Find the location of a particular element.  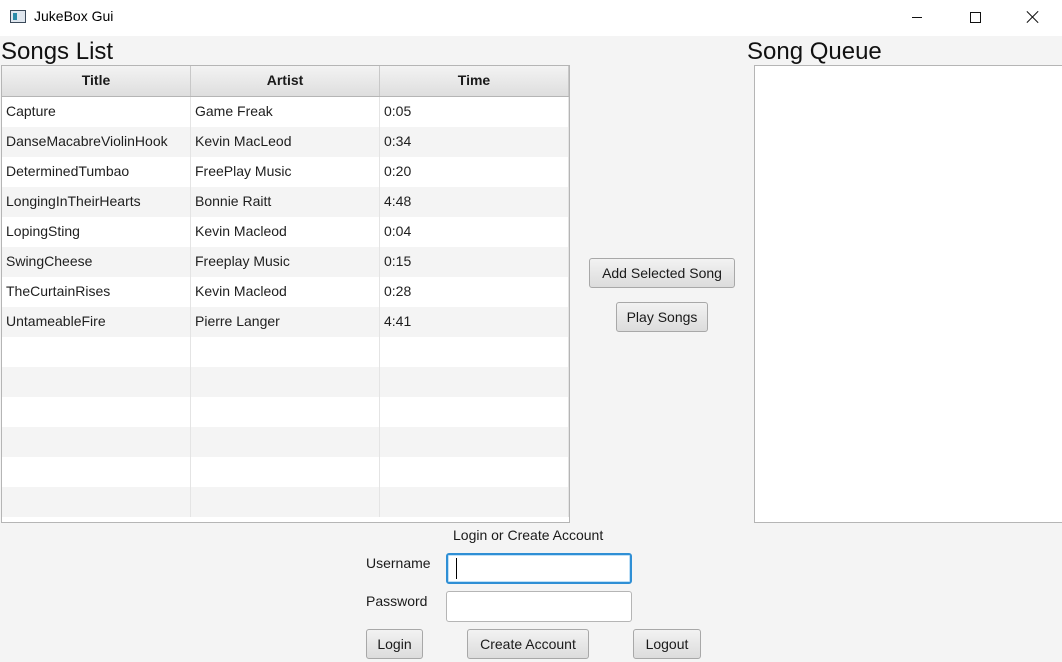

logout-button: Logout is located at coordinates (667, 644).